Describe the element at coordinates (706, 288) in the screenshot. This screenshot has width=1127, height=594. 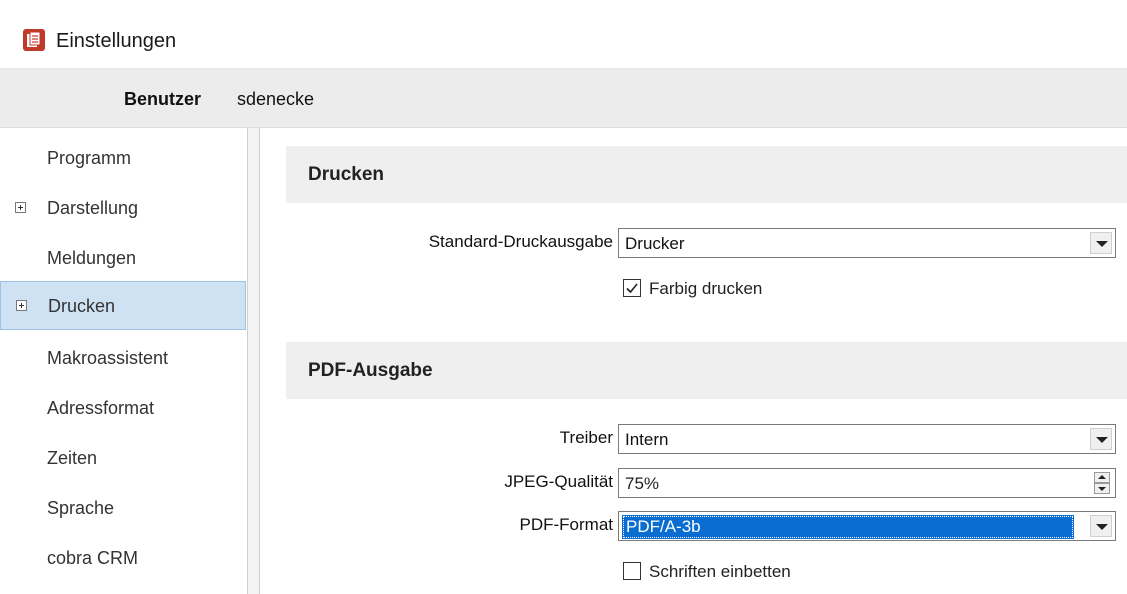
I see `checkbox-label: Farbig drucken` at that location.